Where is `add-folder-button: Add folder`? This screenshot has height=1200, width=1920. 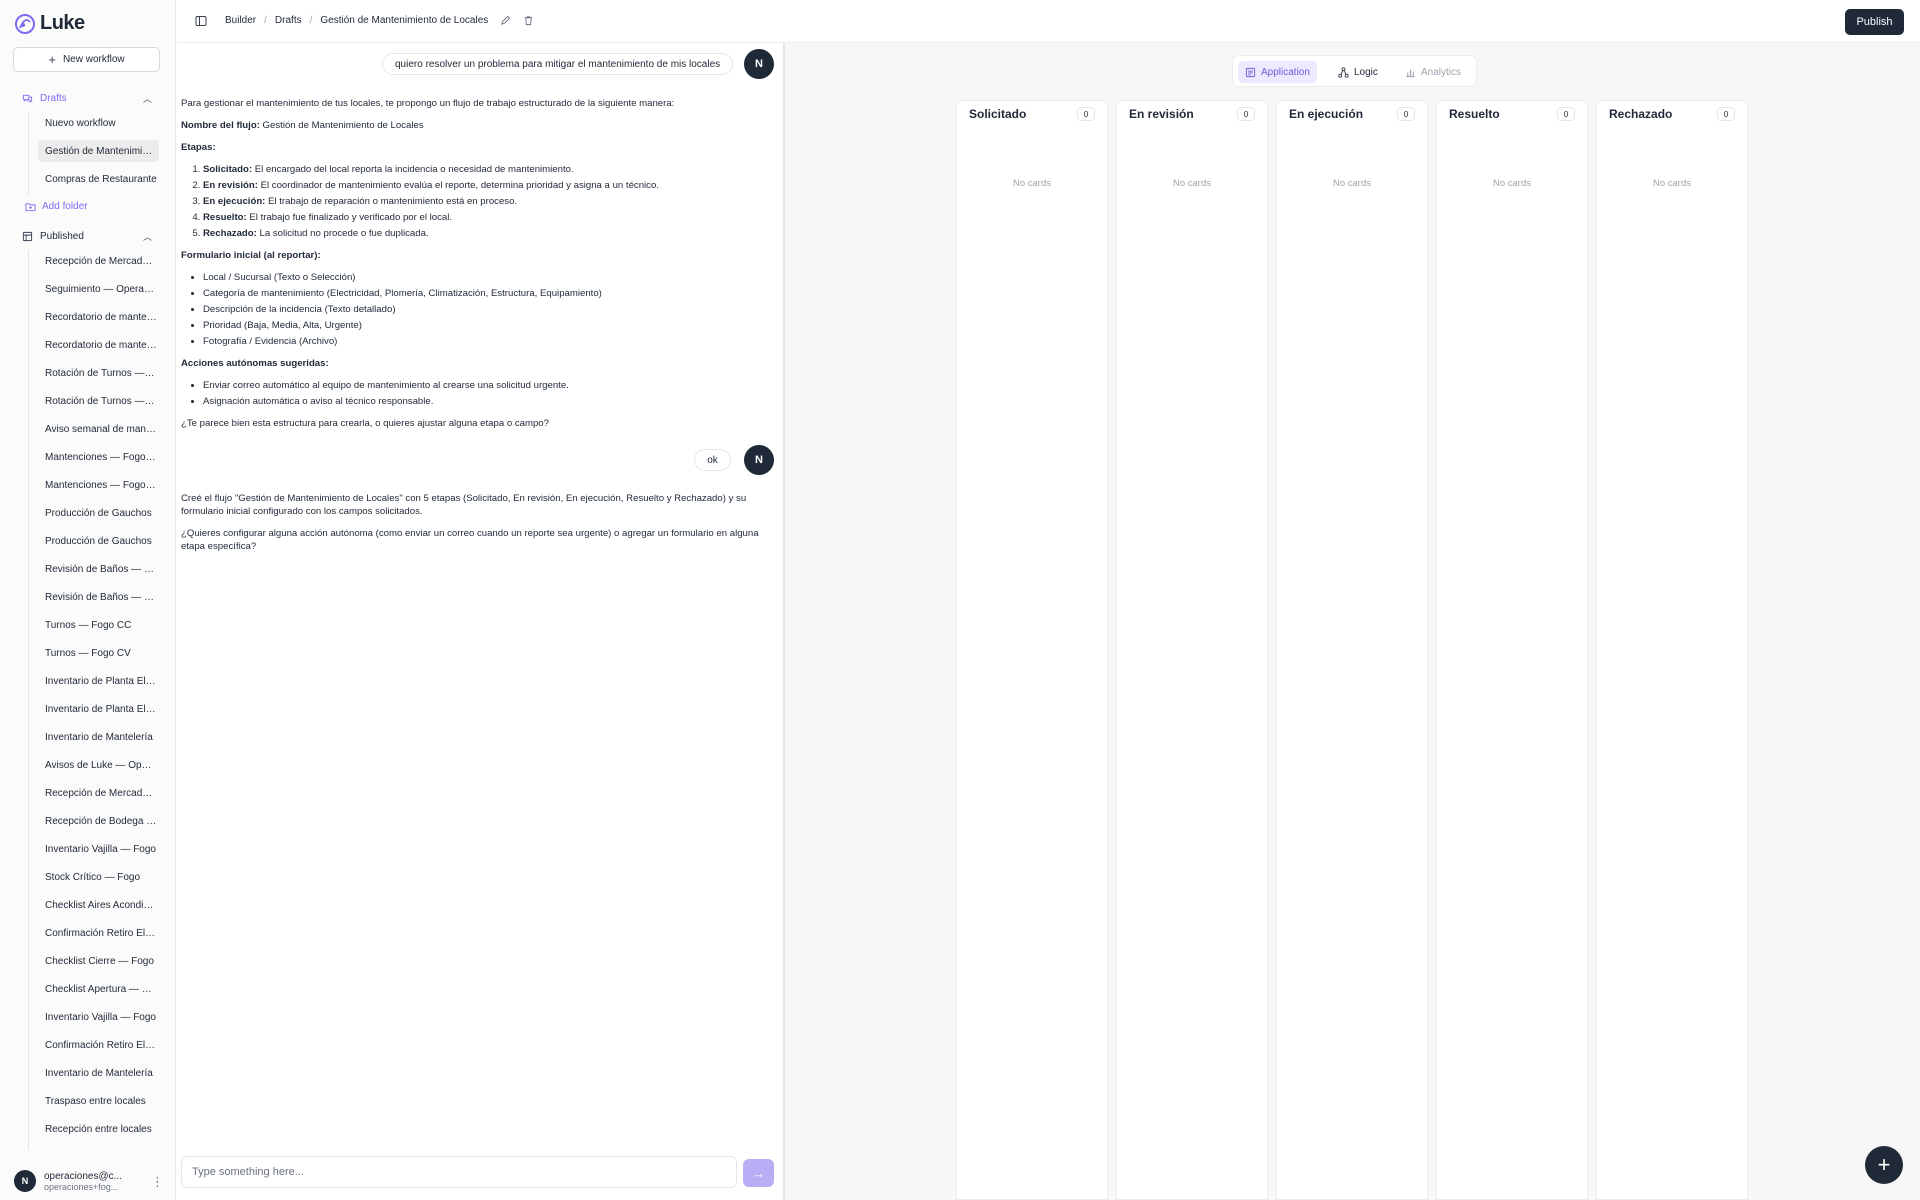
add-folder-button: Add folder is located at coordinates (56, 206).